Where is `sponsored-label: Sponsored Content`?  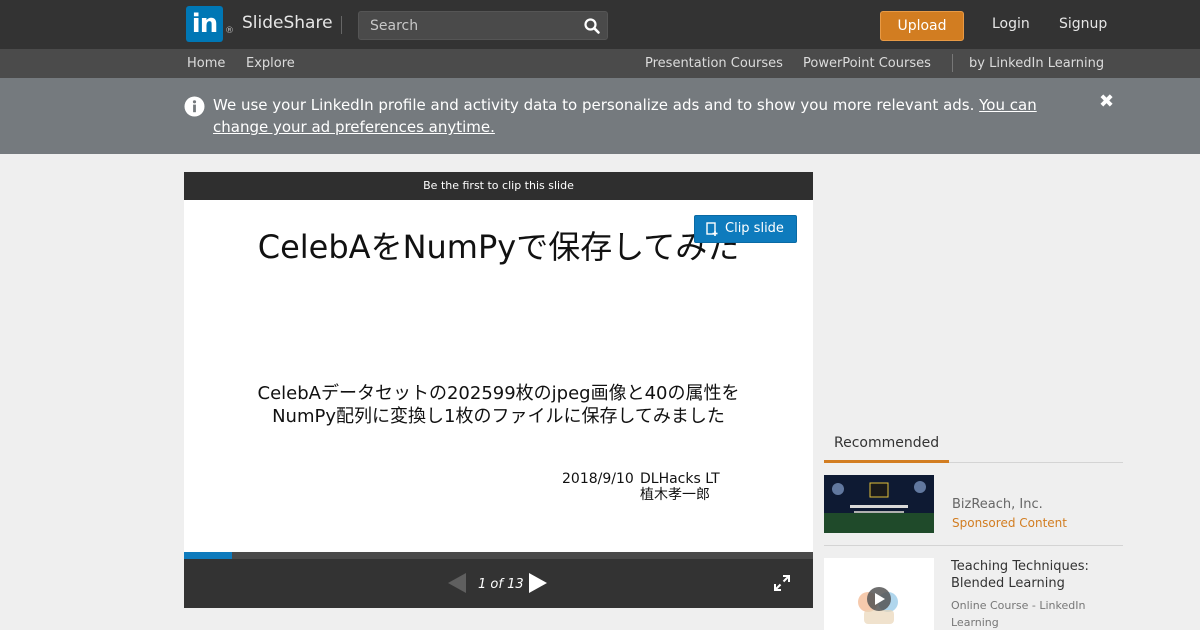
sponsored-label: Sponsored Content is located at coordinates (1009, 523).